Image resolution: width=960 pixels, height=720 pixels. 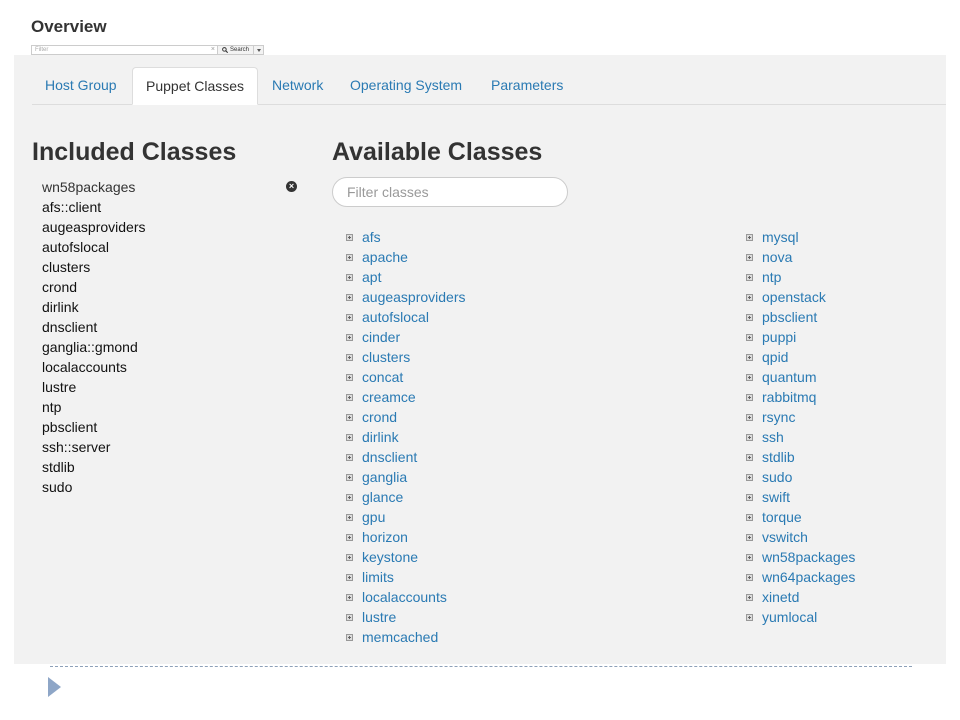 I want to click on tab-parameters: Parameters, so click(x=527, y=85).